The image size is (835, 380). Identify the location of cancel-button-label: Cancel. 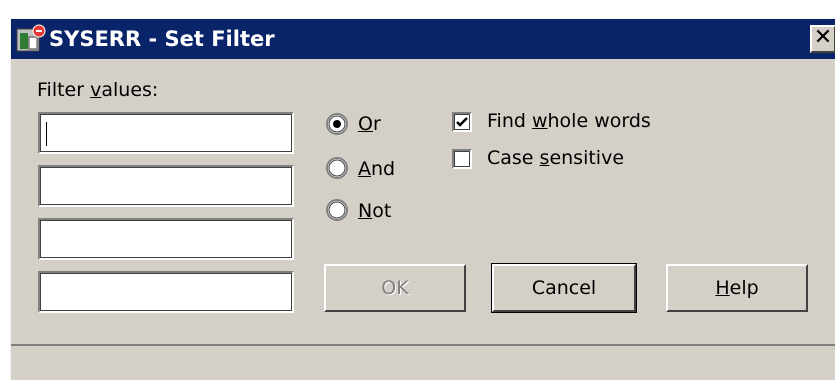
(564, 288).